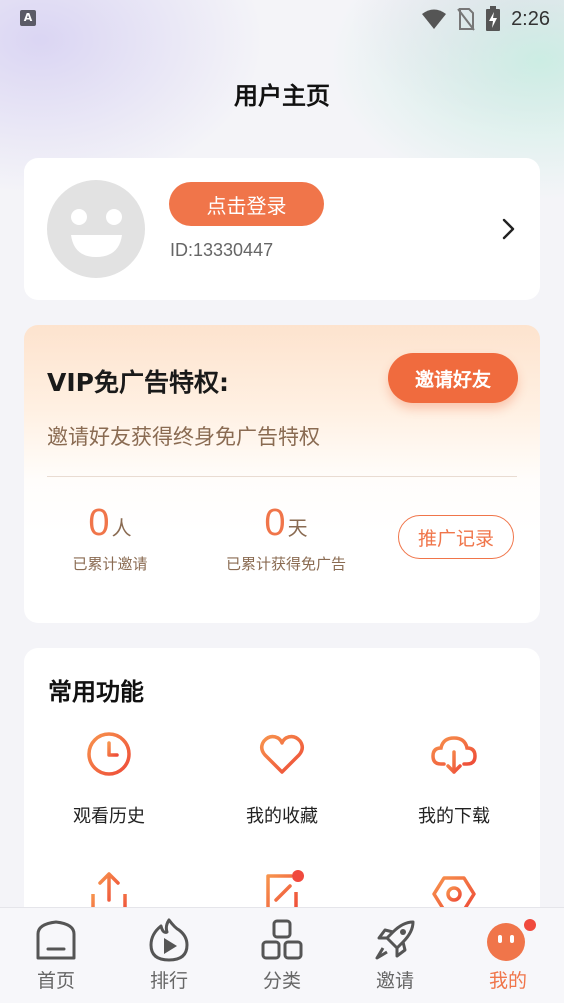 This screenshot has height=1003, width=564. Describe the element at coordinates (466, 19) in the screenshot. I see `no-sim-icon` at that location.